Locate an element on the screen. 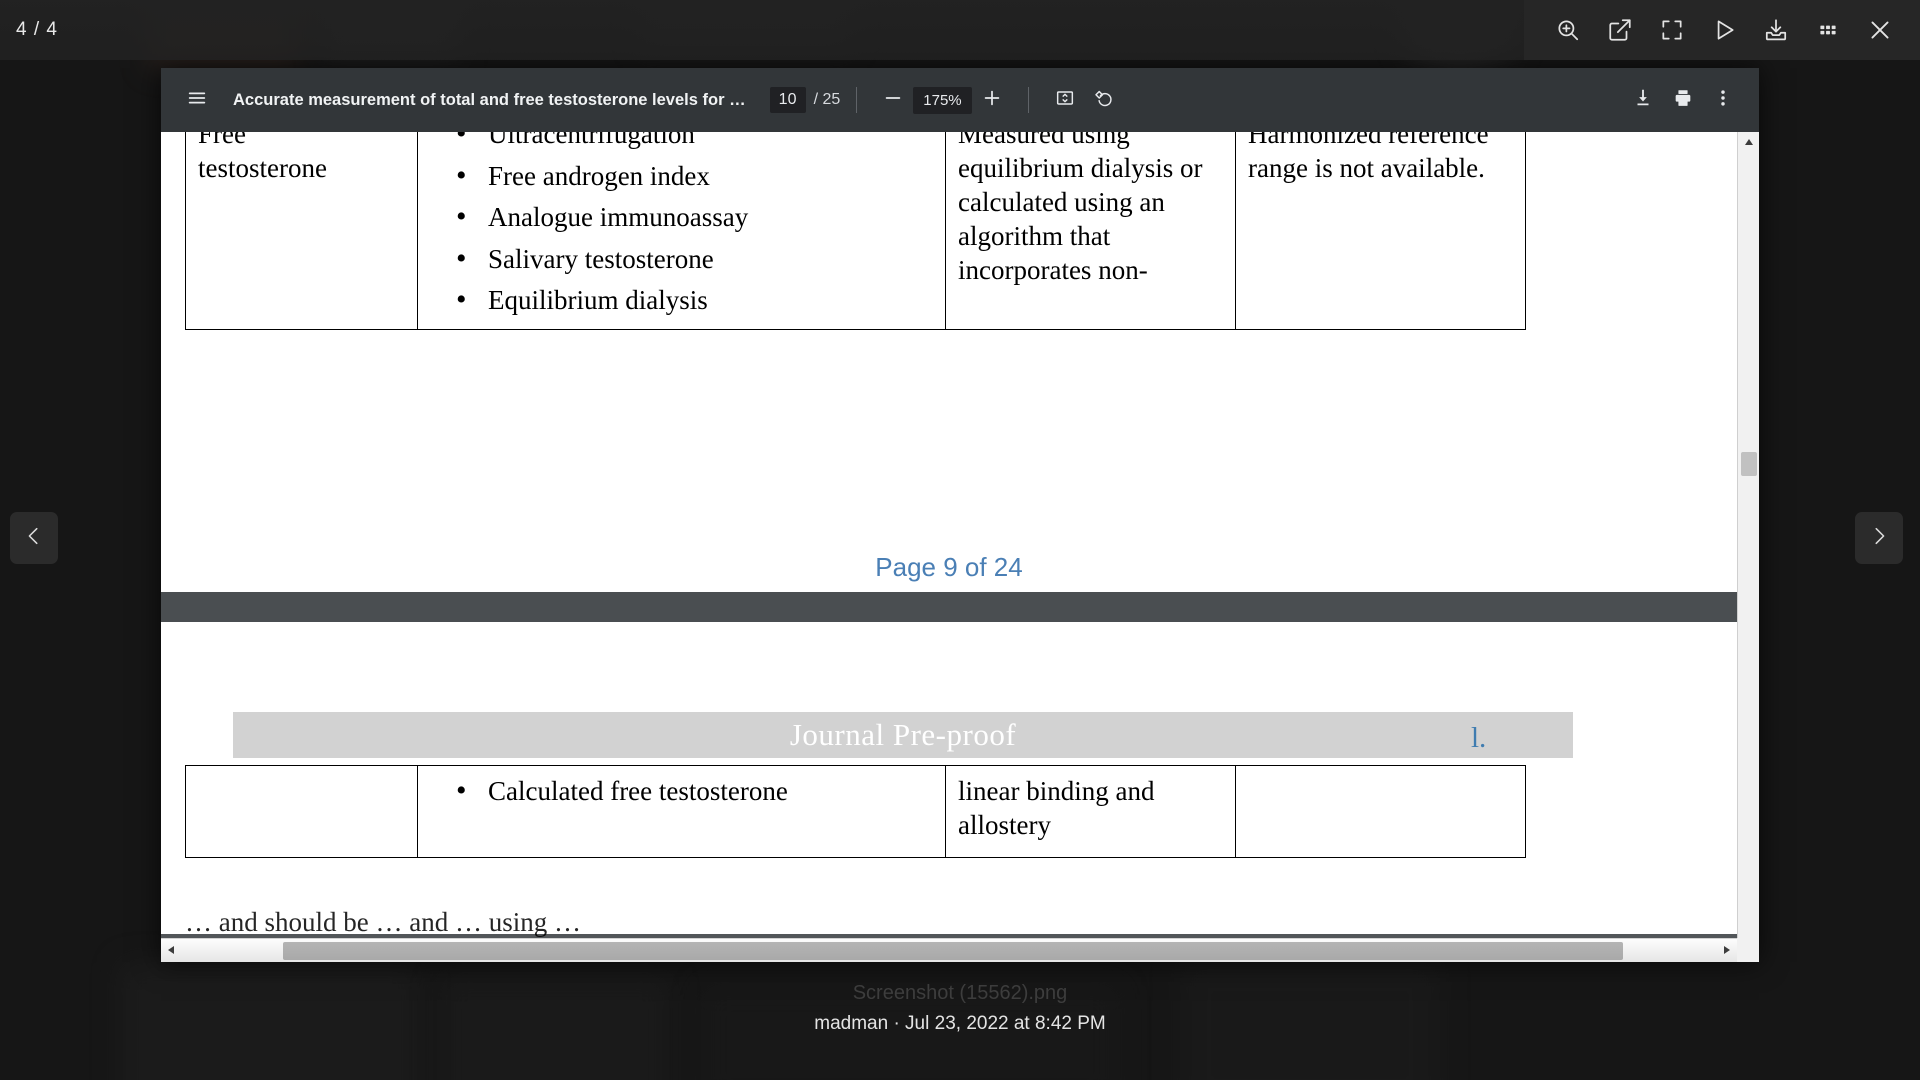  caption-meta: madman · Jul 23, 2022 at 8:42 PM is located at coordinates (960, 1023).